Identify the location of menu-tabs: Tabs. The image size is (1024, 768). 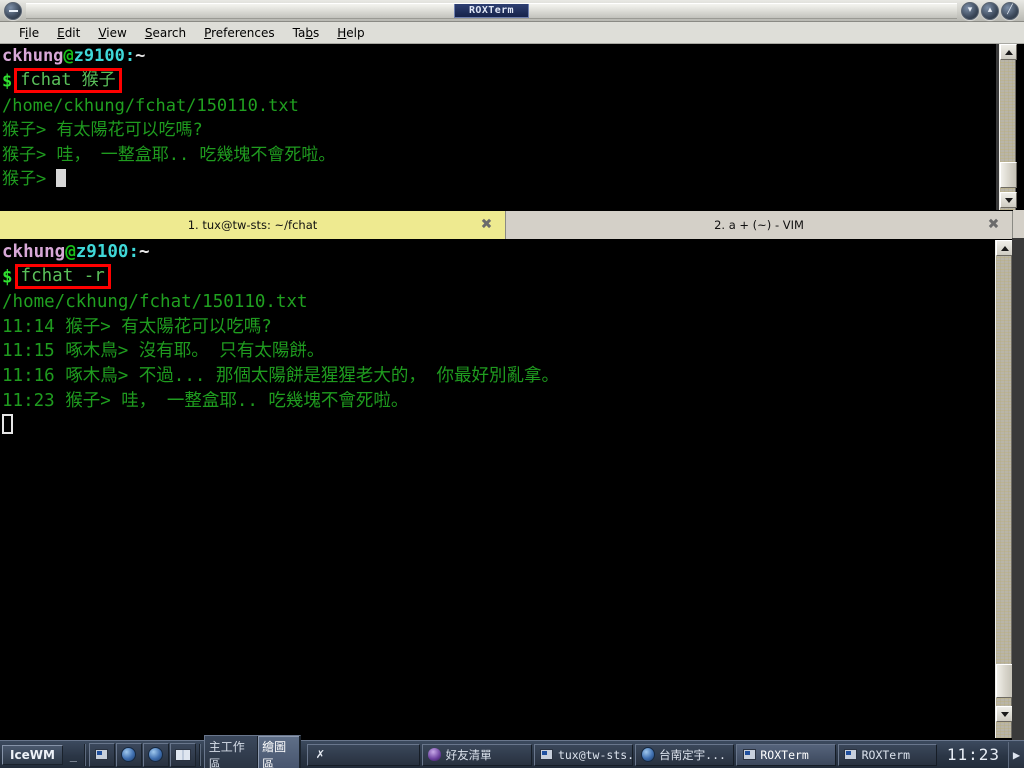
(306, 33).